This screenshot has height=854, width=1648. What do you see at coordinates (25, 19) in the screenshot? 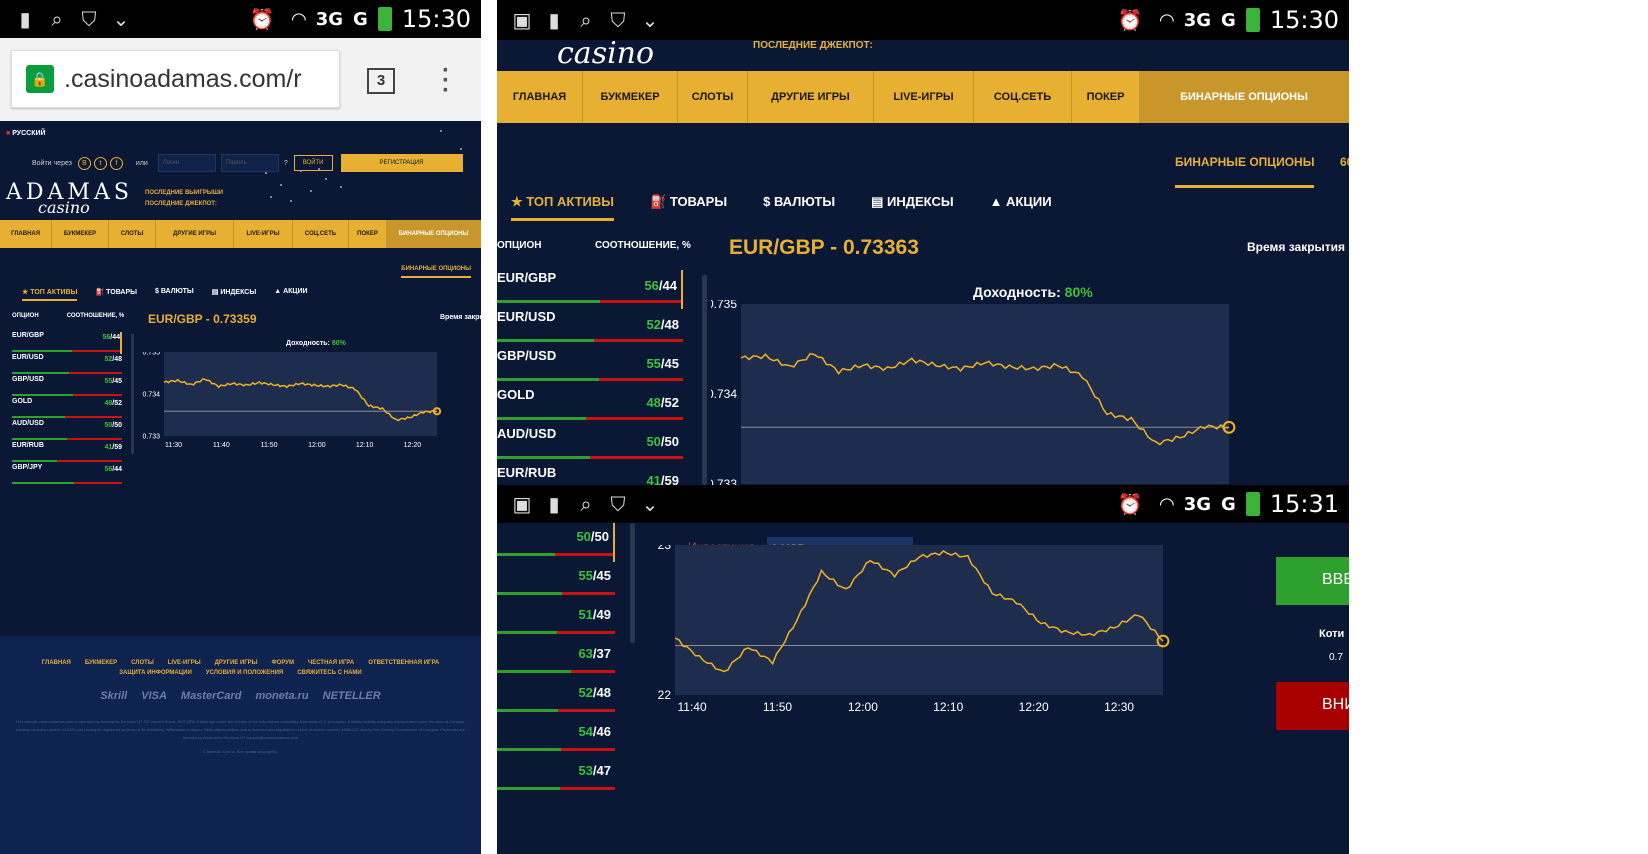
I see `sim-icon: ▮` at bounding box center [25, 19].